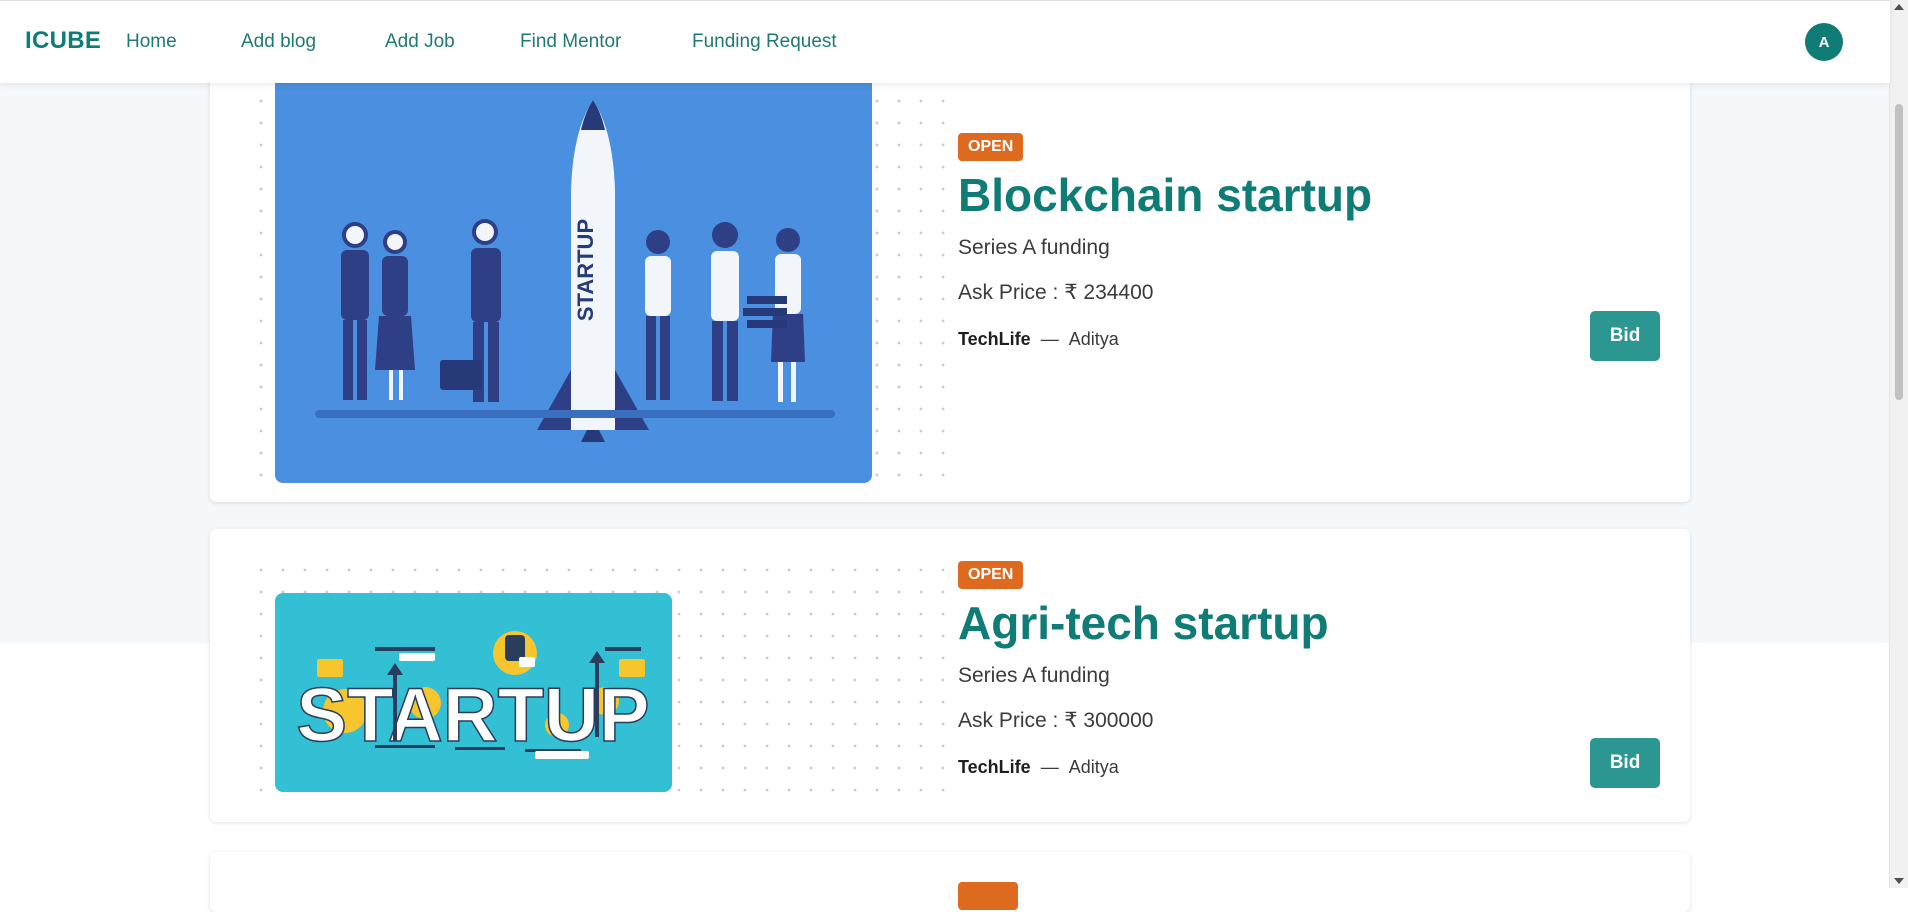  I want to click on rocket-team-illustration: STARTUP, so click(573, 276).